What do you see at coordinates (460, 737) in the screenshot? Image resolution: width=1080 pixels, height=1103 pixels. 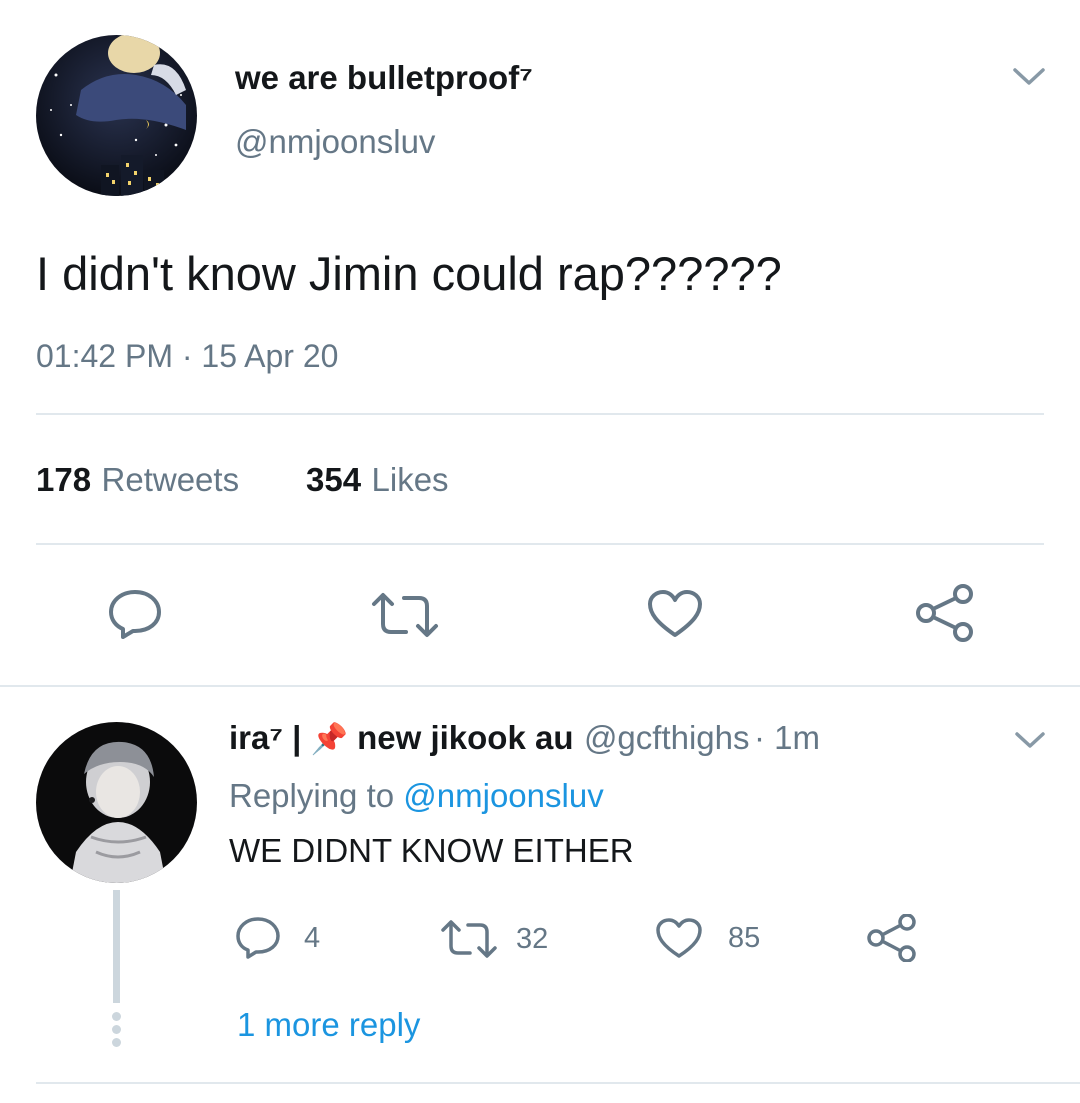 I see `reply-display-name-suffix: new jikook au` at bounding box center [460, 737].